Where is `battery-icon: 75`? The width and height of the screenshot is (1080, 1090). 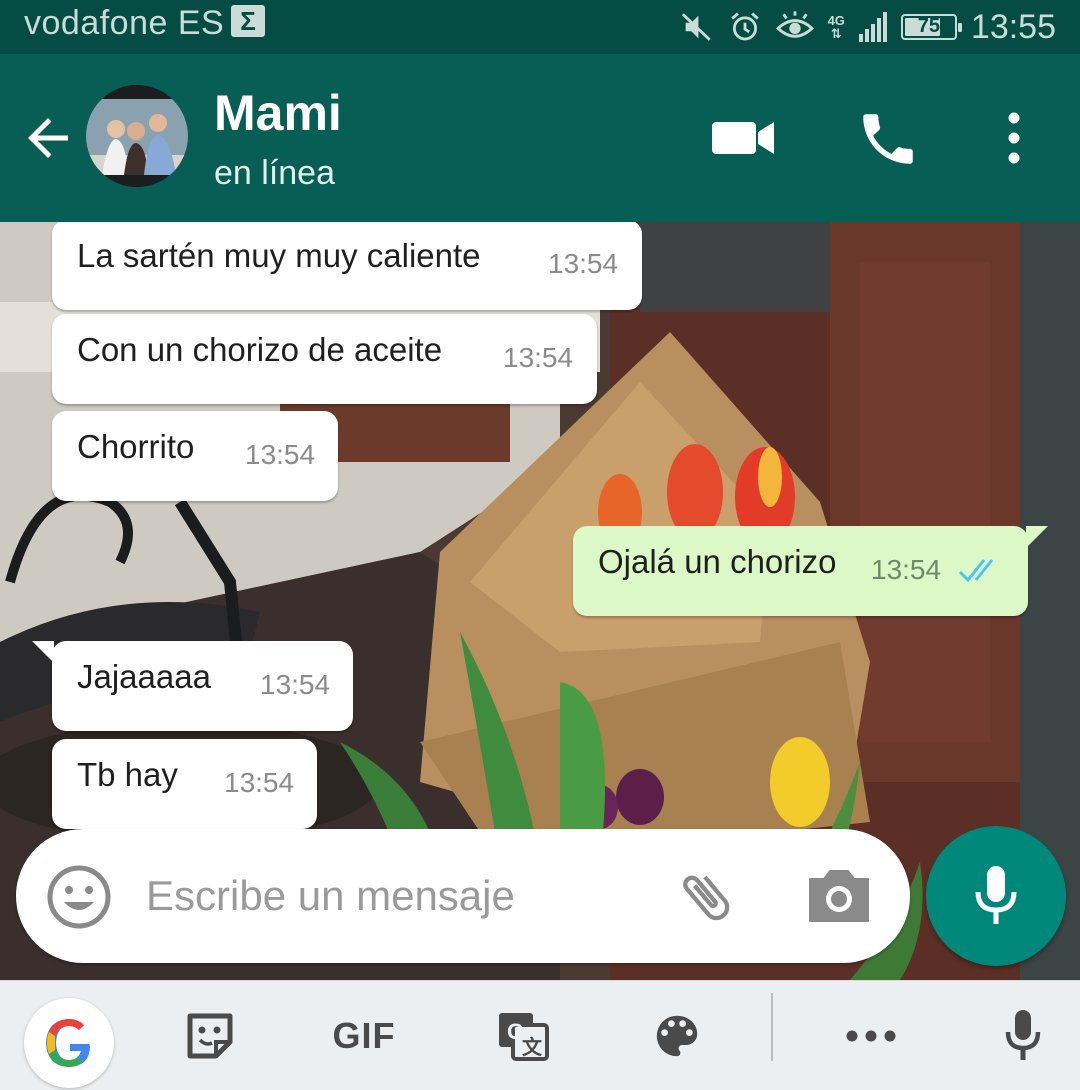
battery-icon: 75 is located at coordinates (931, 27).